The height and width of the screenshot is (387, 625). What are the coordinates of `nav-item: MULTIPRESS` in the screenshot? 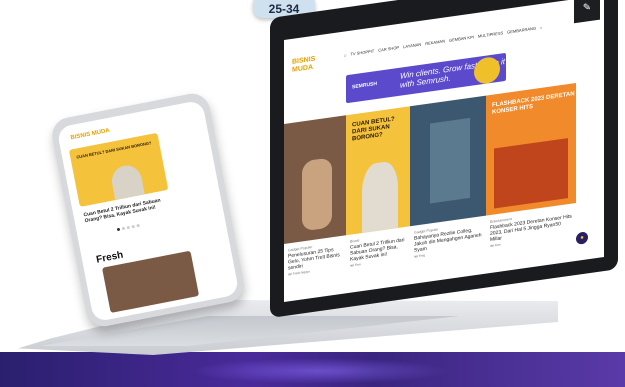 It's located at (490, 34).